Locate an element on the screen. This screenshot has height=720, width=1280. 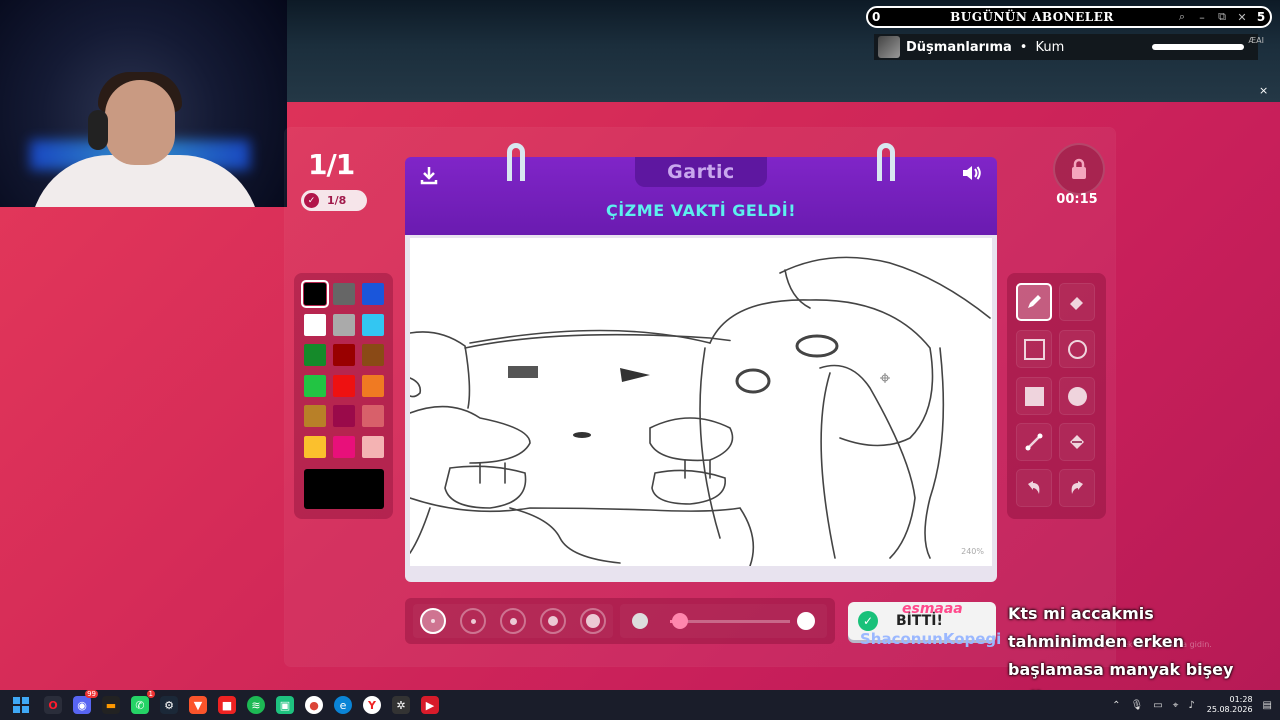
opacity-knob is located at coordinates (679, 621).